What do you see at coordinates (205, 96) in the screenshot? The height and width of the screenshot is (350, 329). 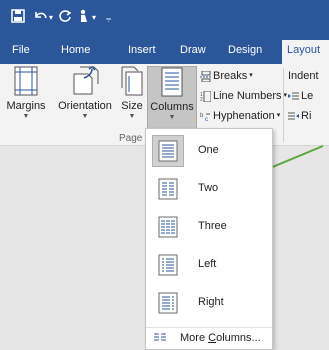 I see `line-numbers-icon: 12` at bounding box center [205, 96].